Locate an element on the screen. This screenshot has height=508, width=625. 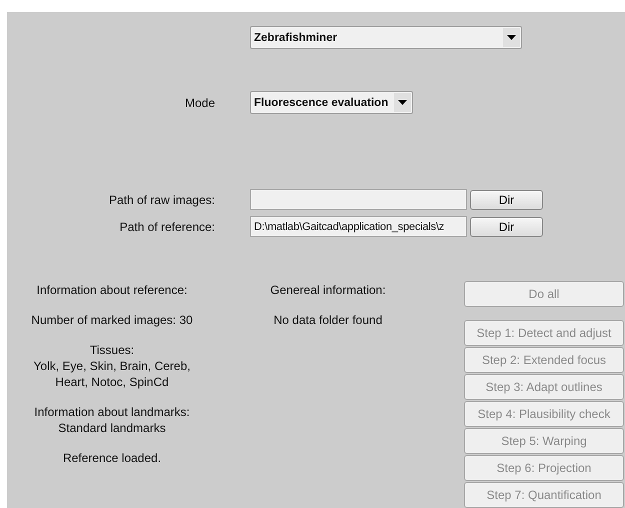
general-info-text: No data folder found is located at coordinates (328, 320).